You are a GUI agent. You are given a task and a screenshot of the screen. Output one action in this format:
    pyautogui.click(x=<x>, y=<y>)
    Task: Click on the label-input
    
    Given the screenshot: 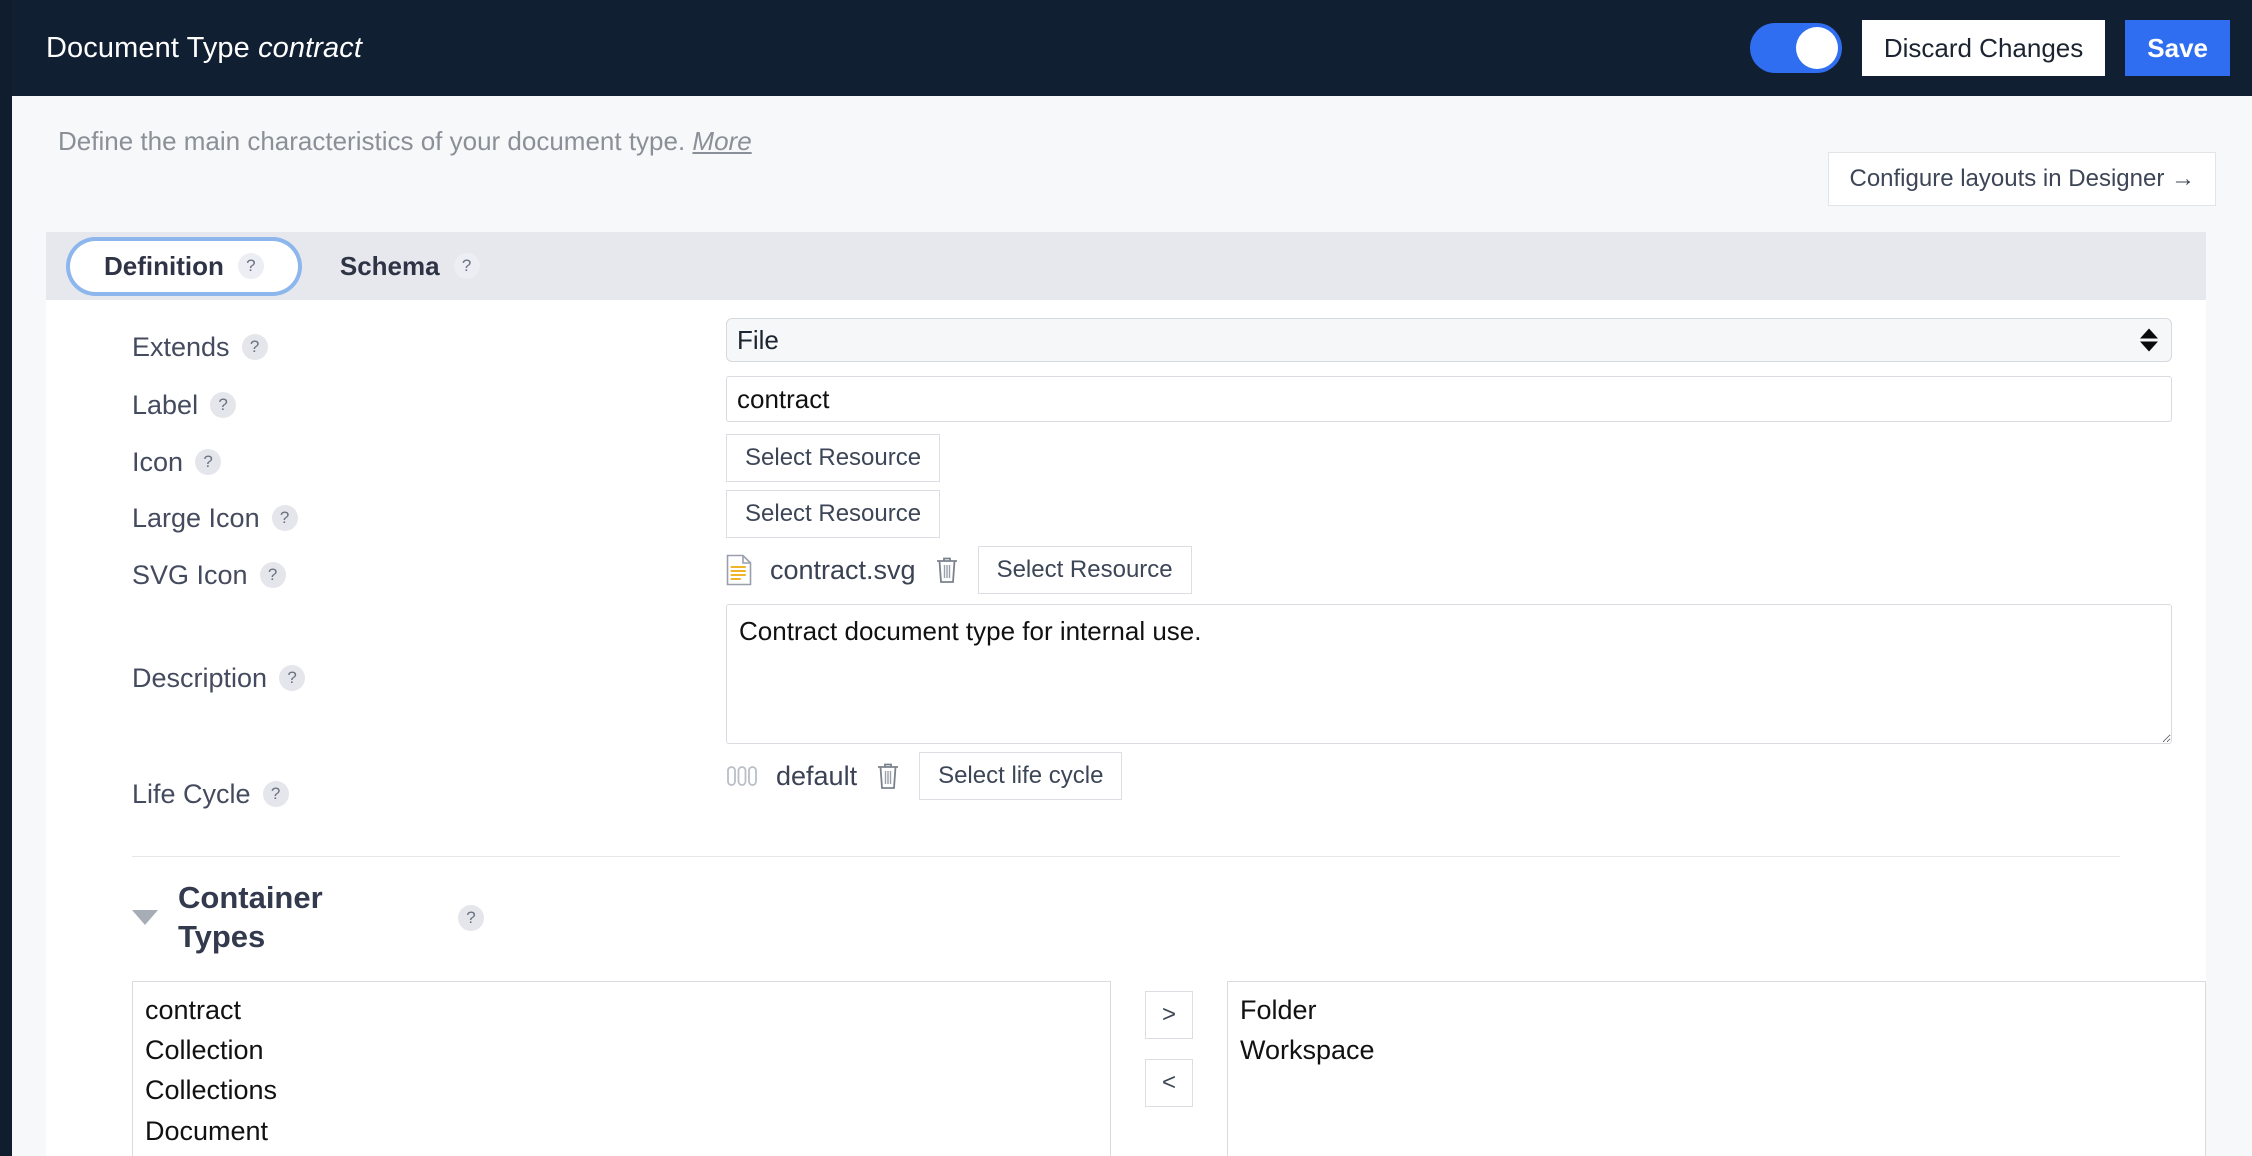 What is the action you would take?
    pyautogui.click(x=1449, y=399)
    